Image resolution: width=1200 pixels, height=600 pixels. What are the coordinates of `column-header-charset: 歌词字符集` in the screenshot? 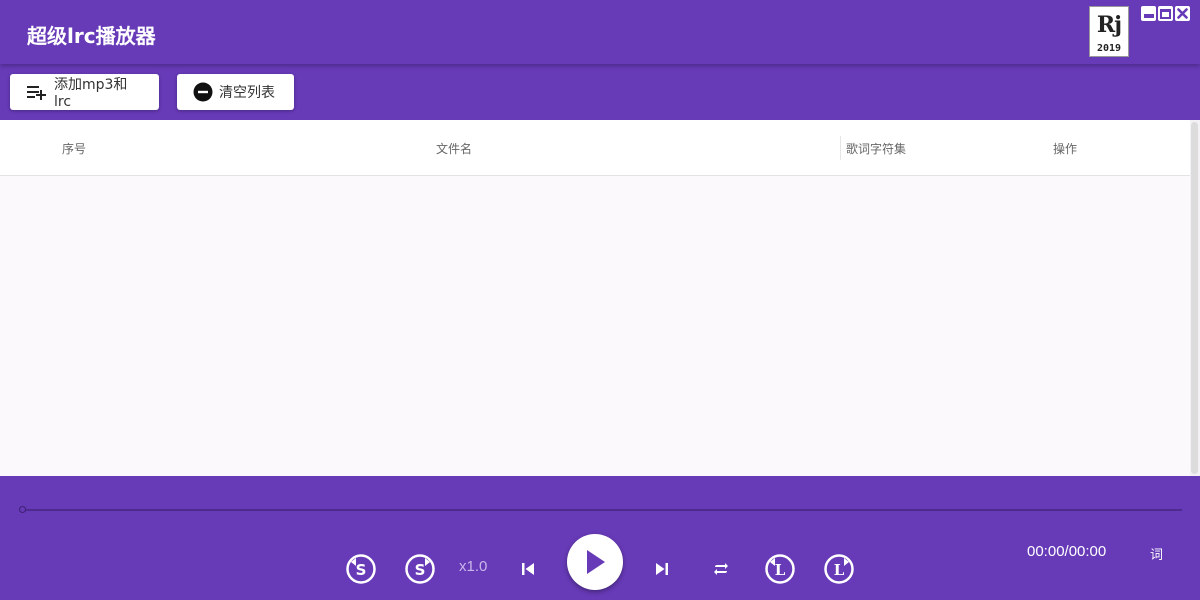 It's located at (876, 148).